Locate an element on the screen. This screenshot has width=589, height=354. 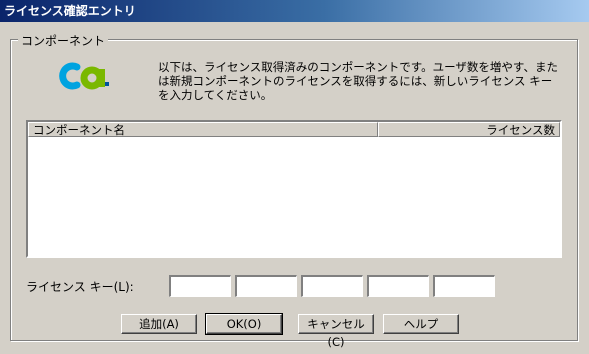
ca-logo-icon is located at coordinates (84, 76).